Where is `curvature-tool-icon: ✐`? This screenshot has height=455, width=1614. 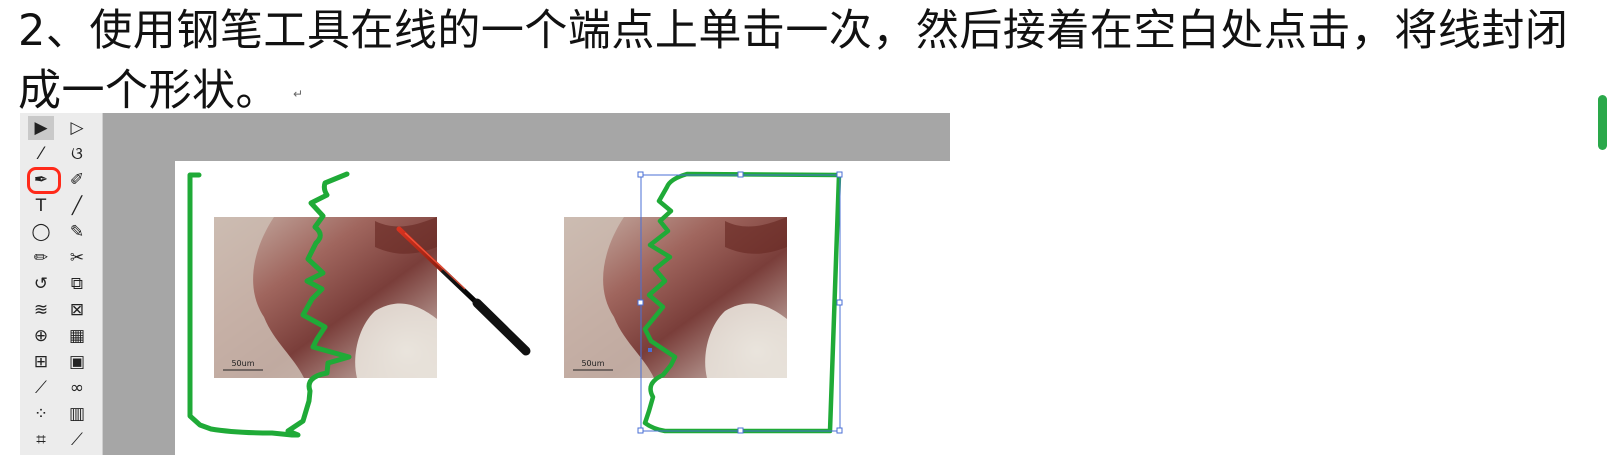
curvature-tool-icon: ✐ is located at coordinates (77, 180).